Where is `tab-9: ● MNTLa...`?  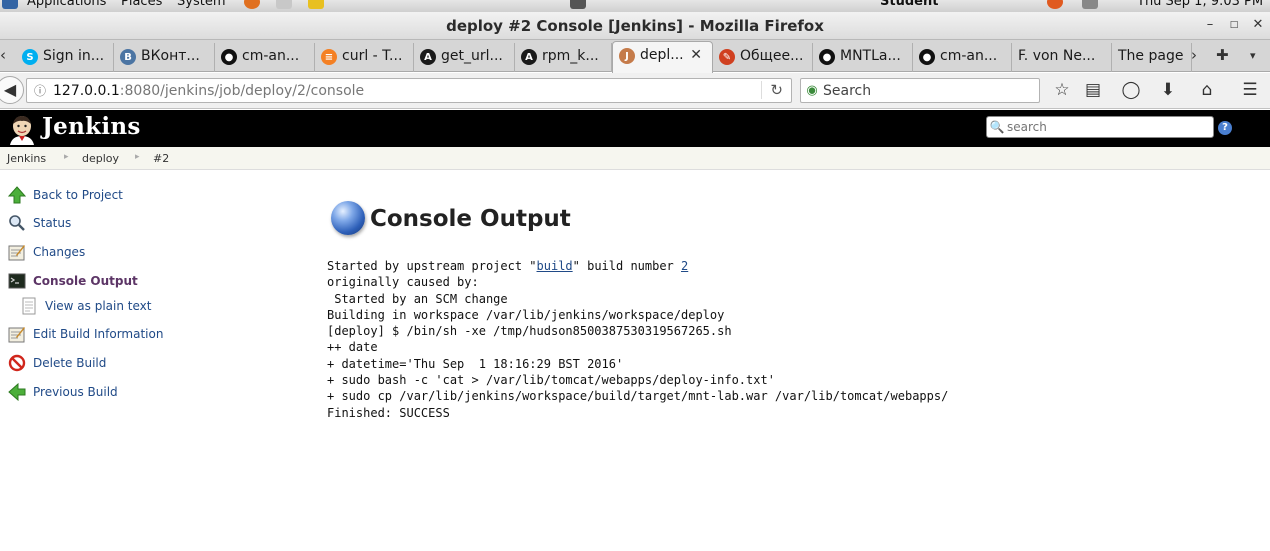 tab-9: ● MNTLa... is located at coordinates (863, 57).